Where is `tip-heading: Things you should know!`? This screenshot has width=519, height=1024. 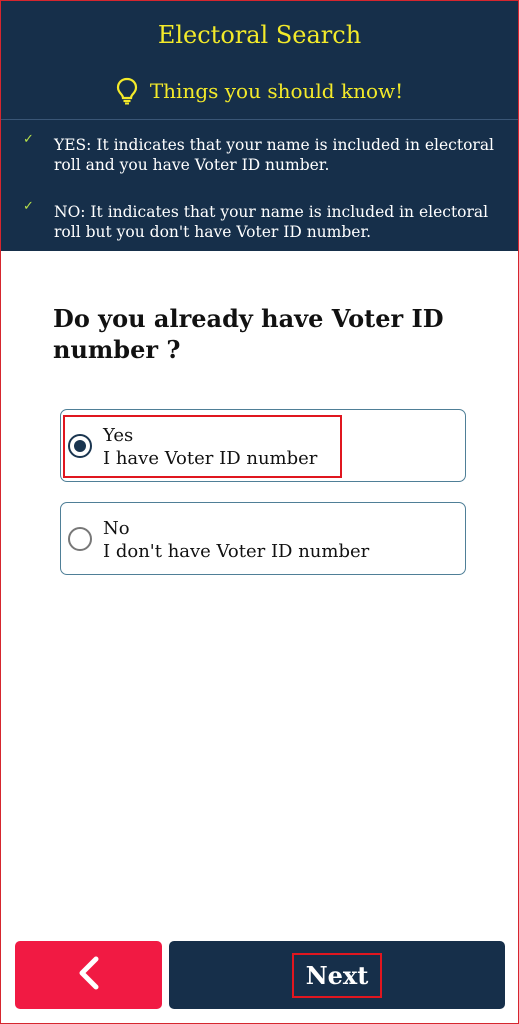 tip-heading: Things you should know! is located at coordinates (259, 91).